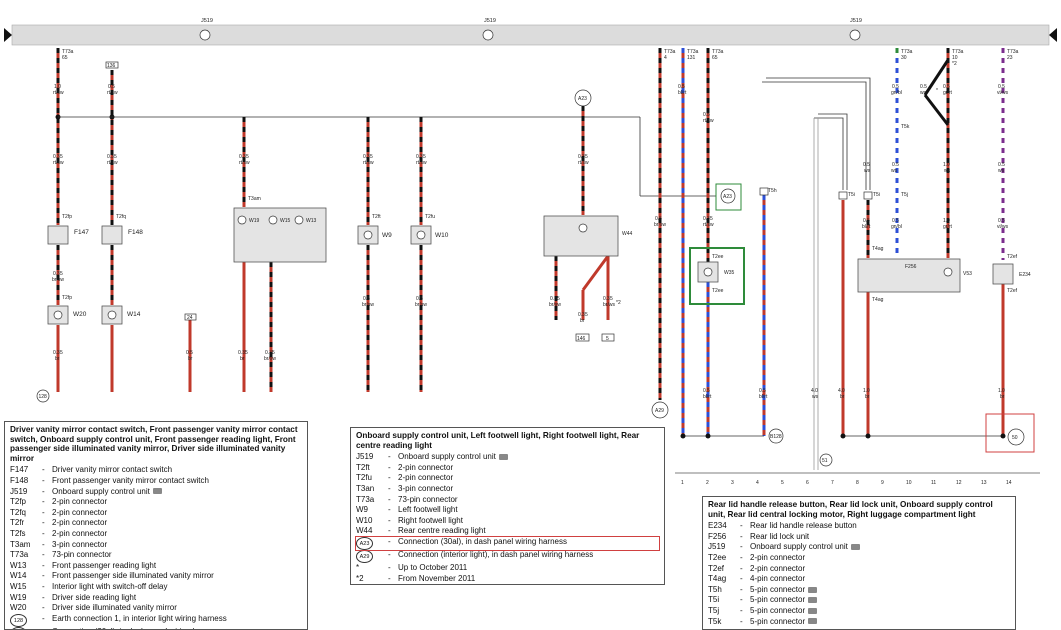 This screenshot has height=630, width=1061. Describe the element at coordinates (205, 35) in the screenshot. I see `bus-connector-icon` at that location.